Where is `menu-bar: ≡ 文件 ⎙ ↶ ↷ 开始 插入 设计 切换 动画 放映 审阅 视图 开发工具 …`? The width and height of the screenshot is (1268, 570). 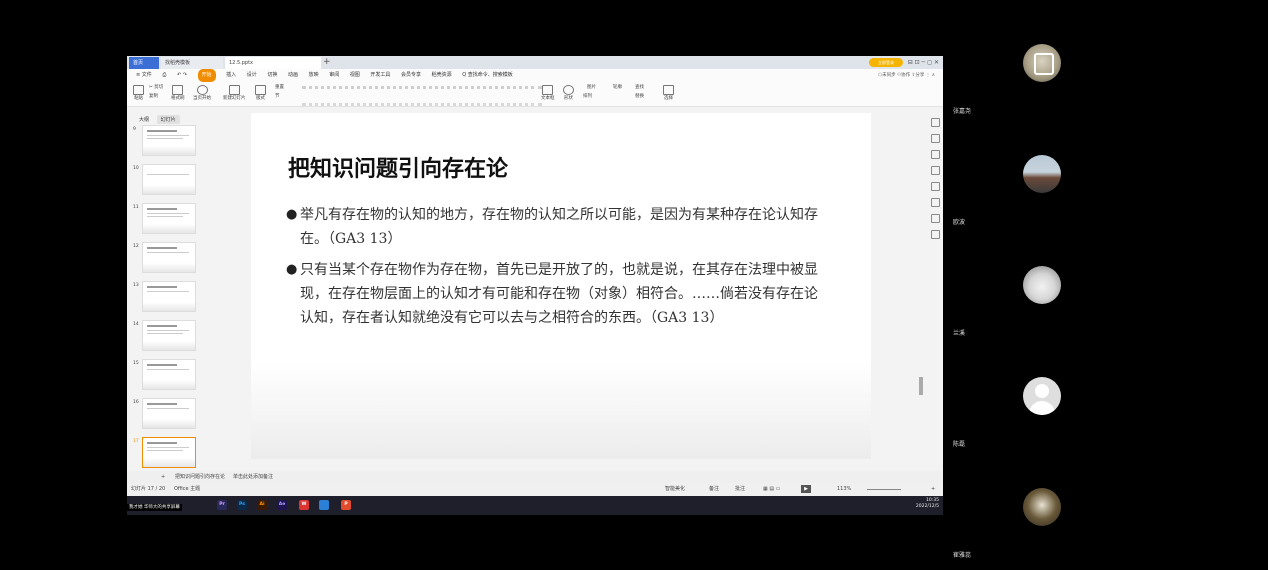 menu-bar: ≡ 文件 ⎙ ↶ ↷ 开始 插入 设计 切换 动画 放映 审阅 视图 开发工具 … is located at coordinates (535, 75).